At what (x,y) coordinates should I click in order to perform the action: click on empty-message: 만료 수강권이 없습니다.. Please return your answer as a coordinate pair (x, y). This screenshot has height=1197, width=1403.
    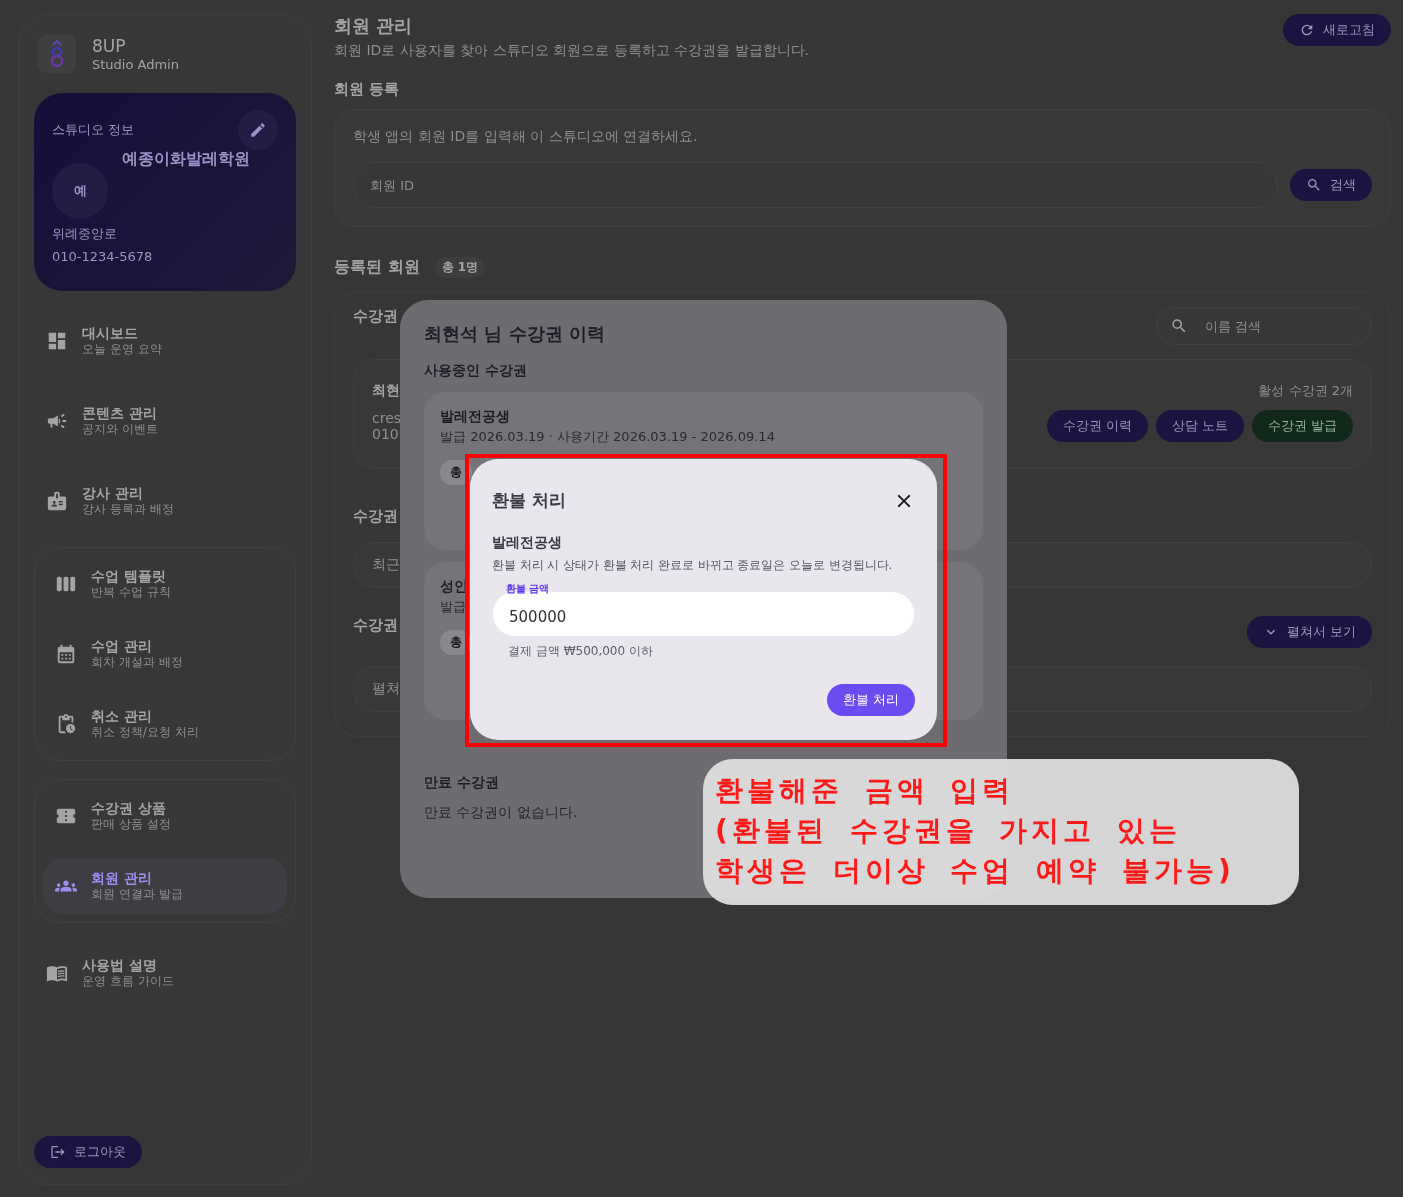
    Looking at the image, I should click on (501, 813).